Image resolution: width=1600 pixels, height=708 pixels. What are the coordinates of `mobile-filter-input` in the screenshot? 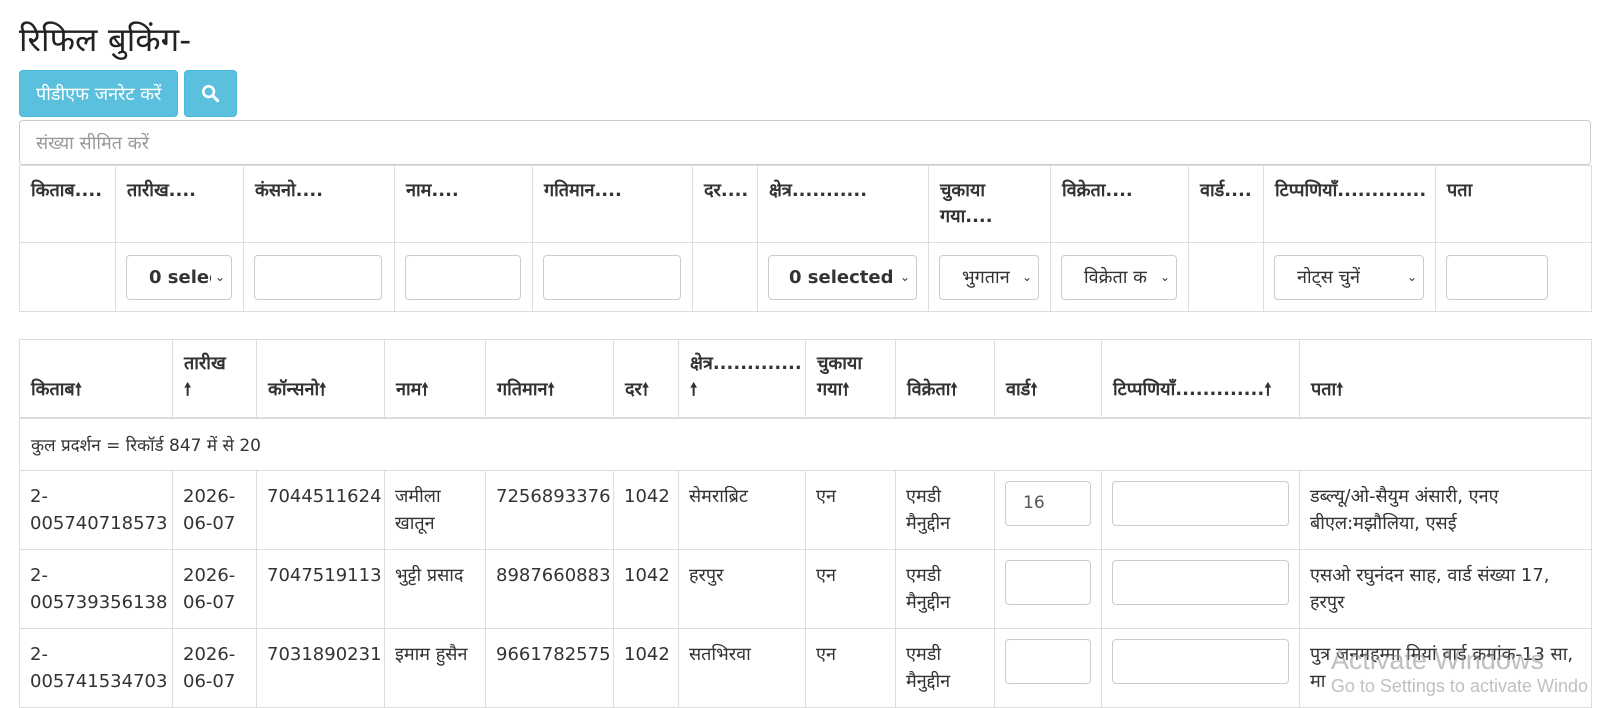 It's located at (612, 277).